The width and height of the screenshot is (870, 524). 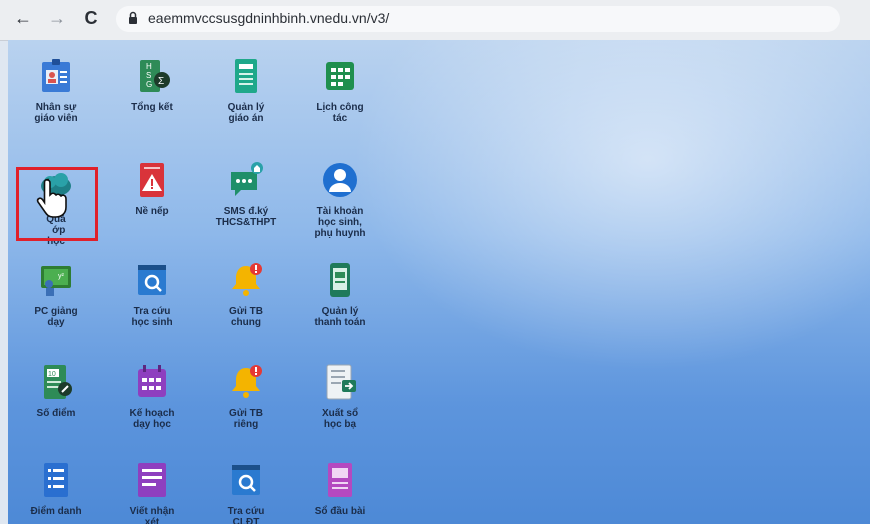 What do you see at coordinates (56, 511) in the screenshot?
I see `app-label: Điểm danh` at bounding box center [56, 511].